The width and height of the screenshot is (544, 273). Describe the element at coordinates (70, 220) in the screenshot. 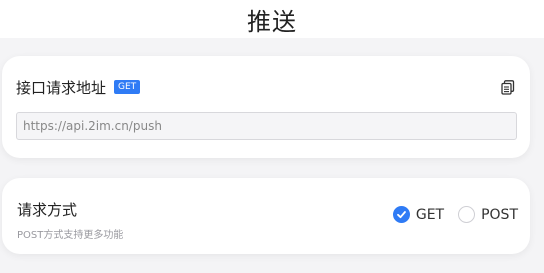

I see `method-text-block: 请求方式 POST方式支持更多功能` at that location.